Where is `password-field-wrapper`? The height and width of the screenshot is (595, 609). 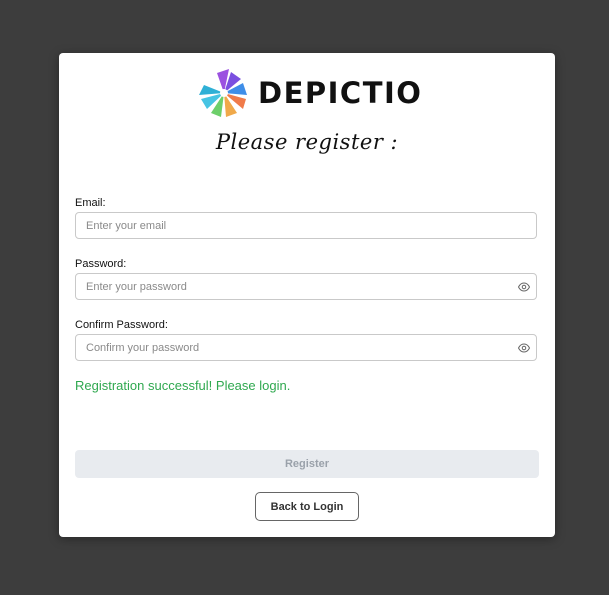
password-field-wrapper is located at coordinates (306, 286).